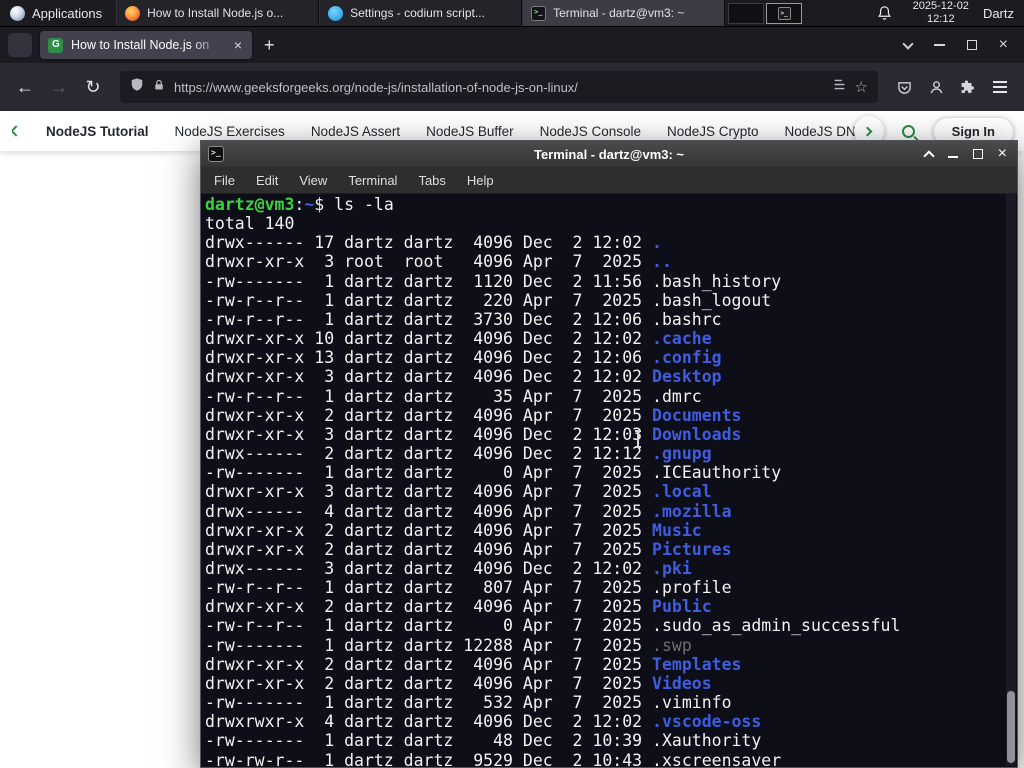 Image resolution: width=1024 pixels, height=768 pixels. Describe the element at coordinates (977, 154) in the screenshot. I see `terminal-maximize-button` at that location.